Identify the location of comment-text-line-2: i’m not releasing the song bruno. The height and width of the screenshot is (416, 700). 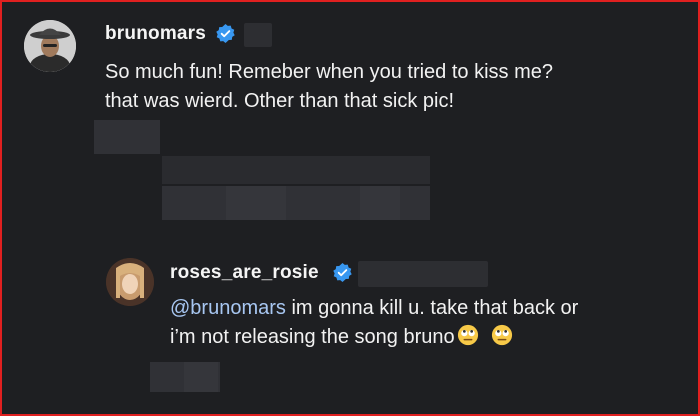
(374, 337).